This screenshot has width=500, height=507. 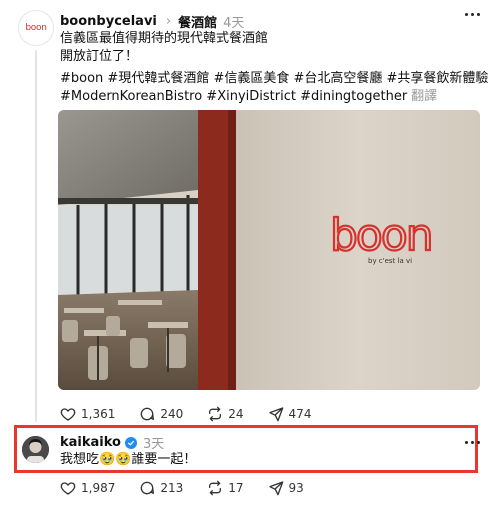 I want to click on hashtag-line: #boon #現代韓式餐酒館 #信義區美食 #台北高空餐廳 #共享餐飲新體驗, so click(x=274, y=79).